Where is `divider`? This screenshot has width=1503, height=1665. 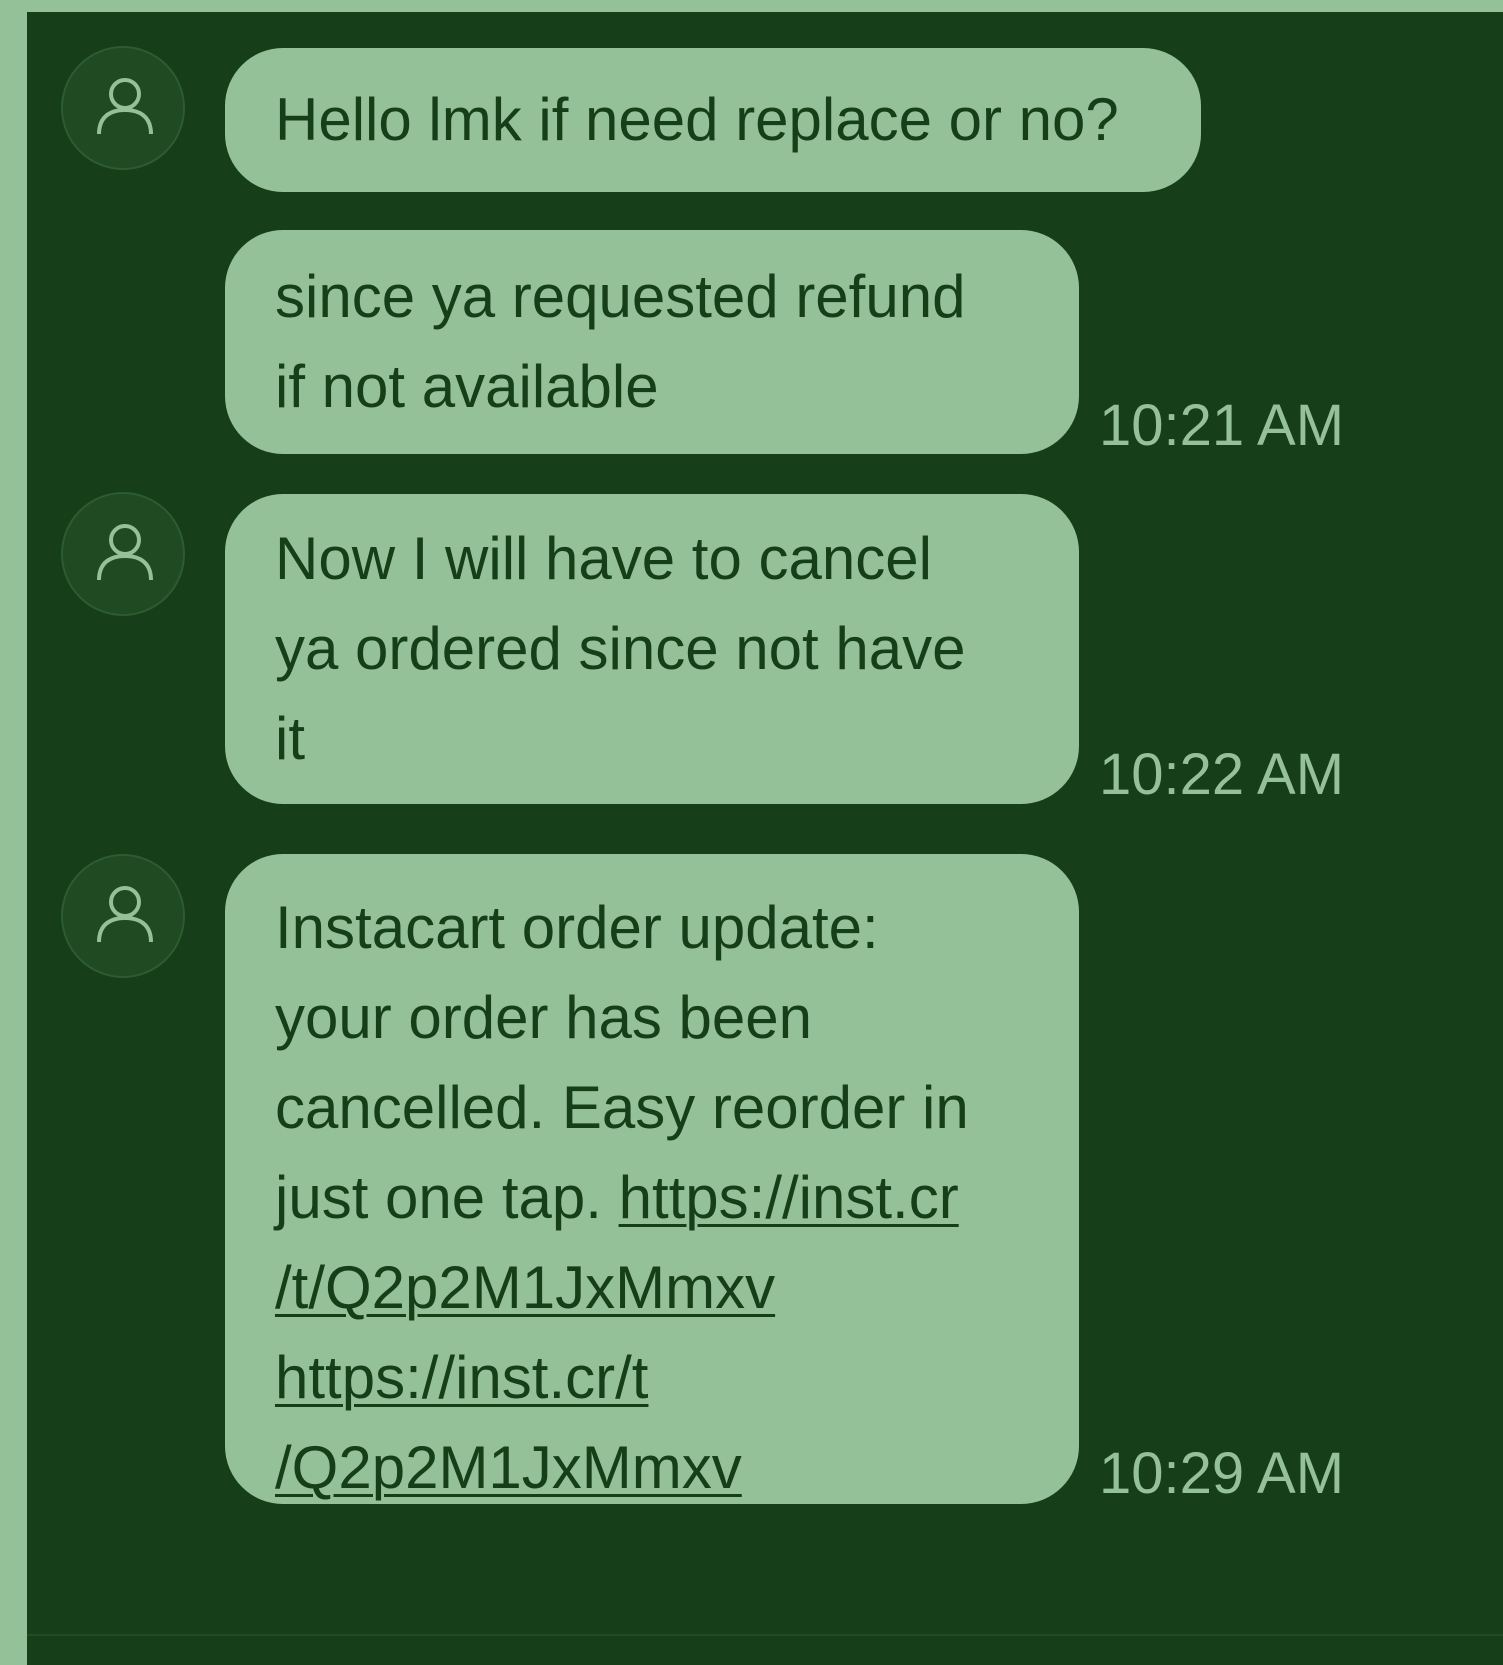 divider is located at coordinates (765, 1635).